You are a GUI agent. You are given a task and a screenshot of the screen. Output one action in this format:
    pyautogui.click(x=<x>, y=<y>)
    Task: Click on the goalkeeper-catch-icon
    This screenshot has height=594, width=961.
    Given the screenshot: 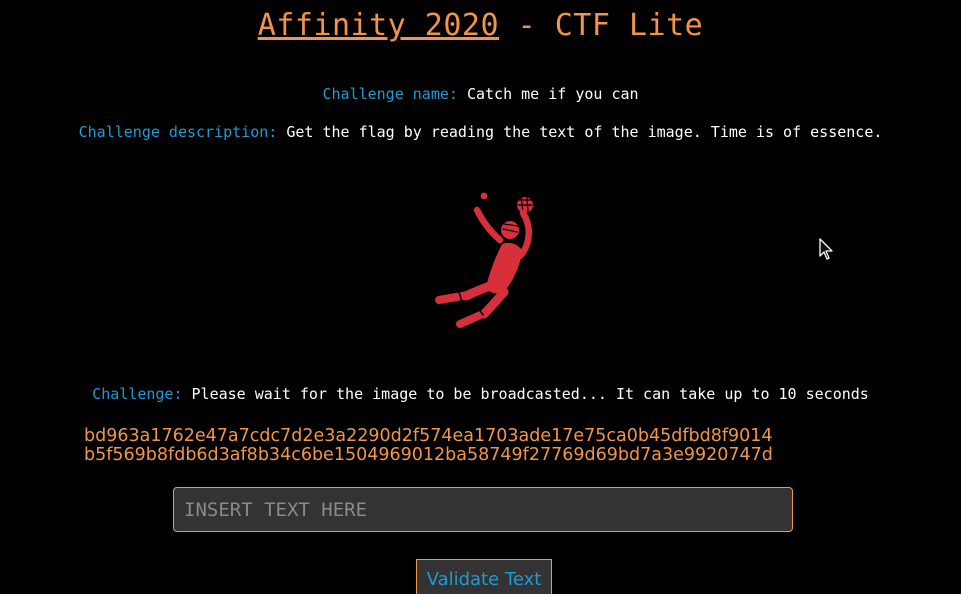 What is the action you would take?
    pyautogui.click(x=484, y=260)
    